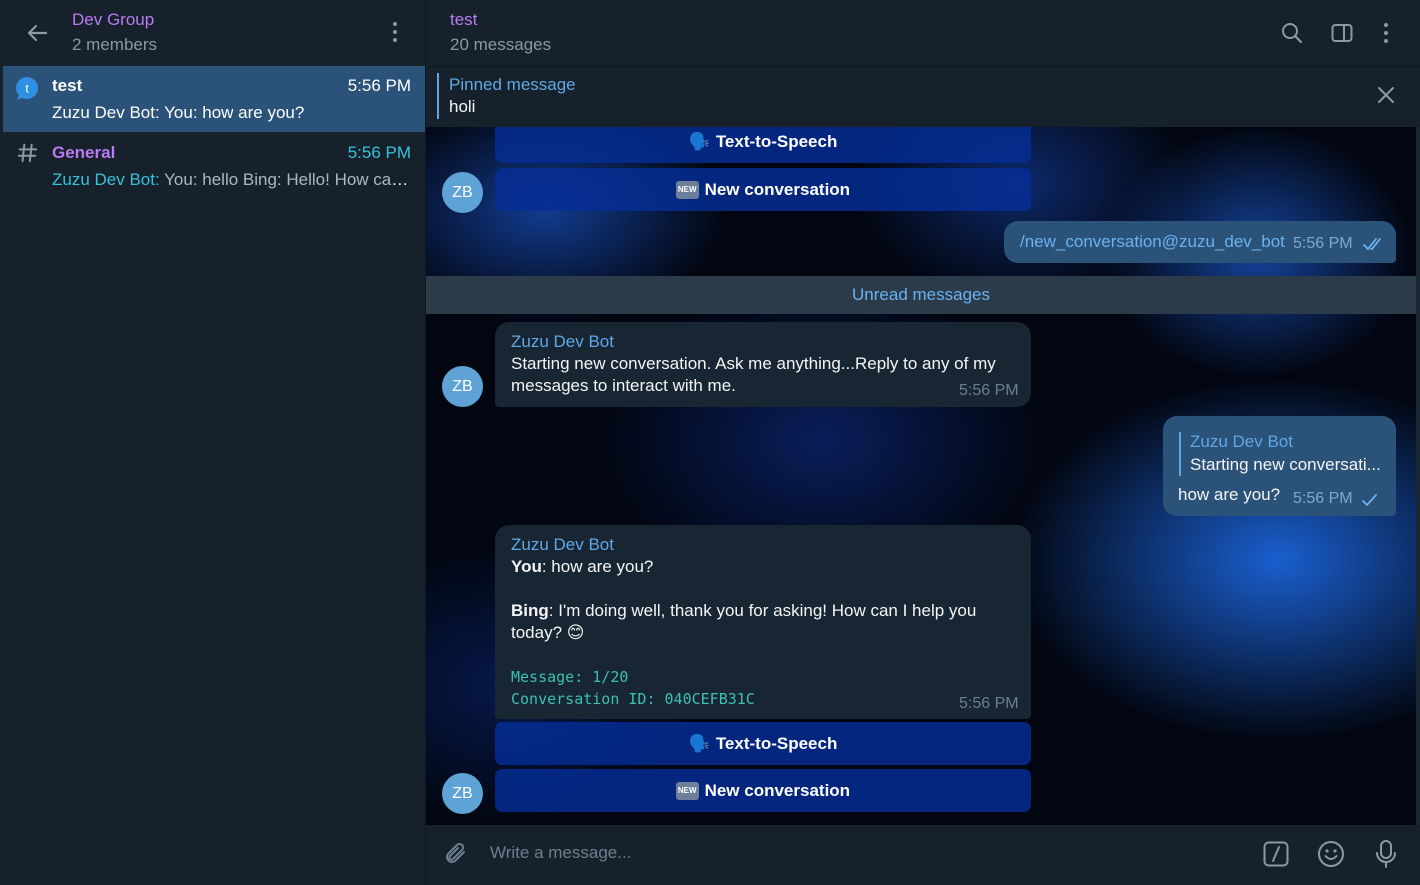 This screenshot has height=885, width=1420. Describe the element at coordinates (1331, 854) in the screenshot. I see `emoji-icon` at that location.